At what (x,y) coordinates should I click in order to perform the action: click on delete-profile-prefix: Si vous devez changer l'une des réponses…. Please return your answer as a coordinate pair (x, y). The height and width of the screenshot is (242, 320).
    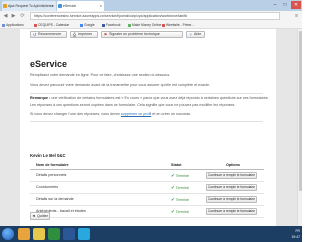
    Looking at the image, I should click on (75, 114).